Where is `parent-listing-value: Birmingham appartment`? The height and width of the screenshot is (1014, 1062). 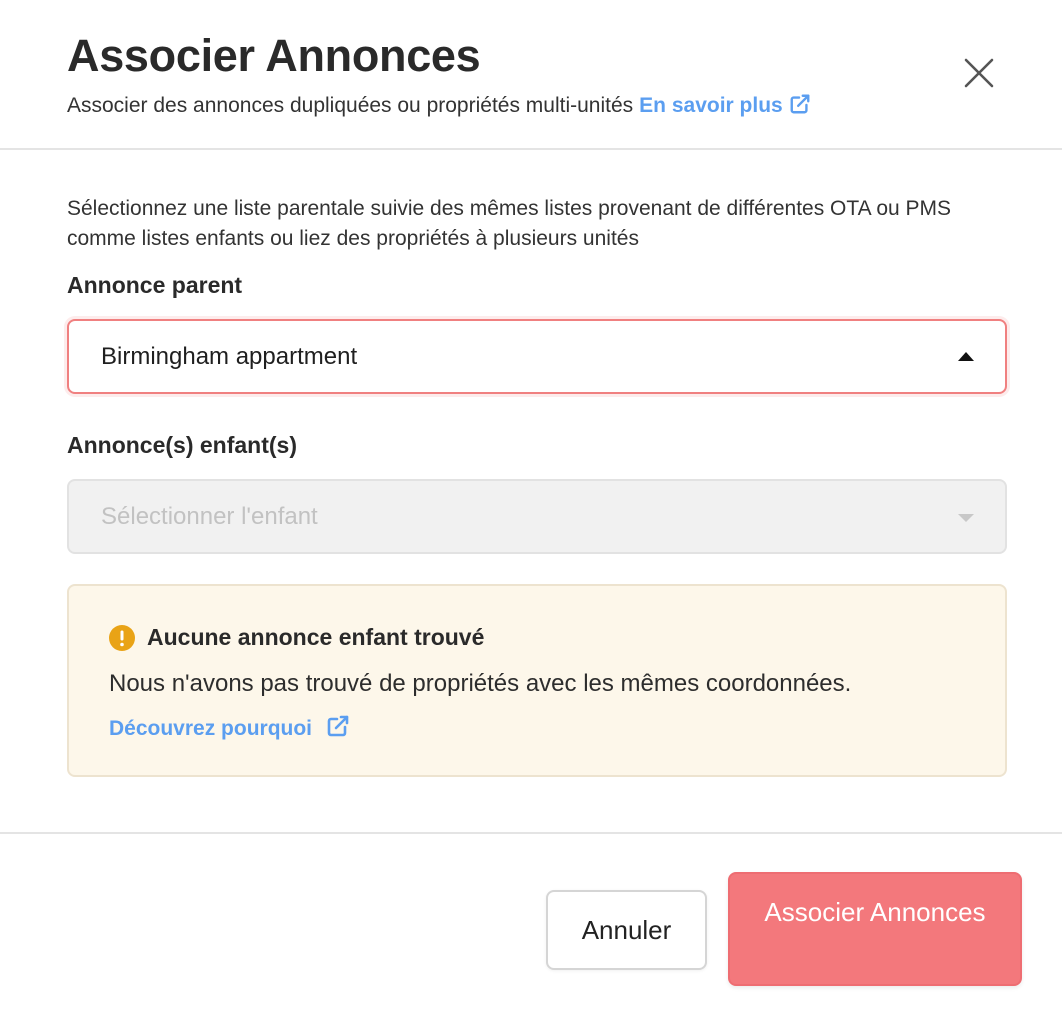
parent-listing-value: Birmingham appartment is located at coordinates (229, 356).